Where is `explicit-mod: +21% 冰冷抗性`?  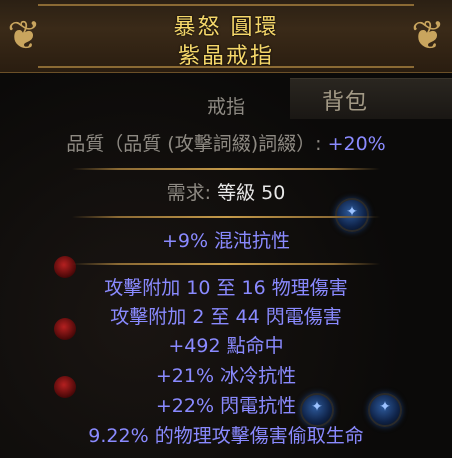 explicit-mod: +21% 冰冷抗性 is located at coordinates (226, 376).